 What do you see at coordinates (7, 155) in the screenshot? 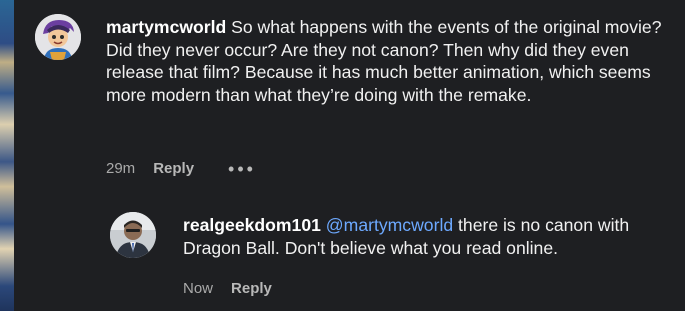
I see `background-artwork-edge` at bounding box center [7, 155].